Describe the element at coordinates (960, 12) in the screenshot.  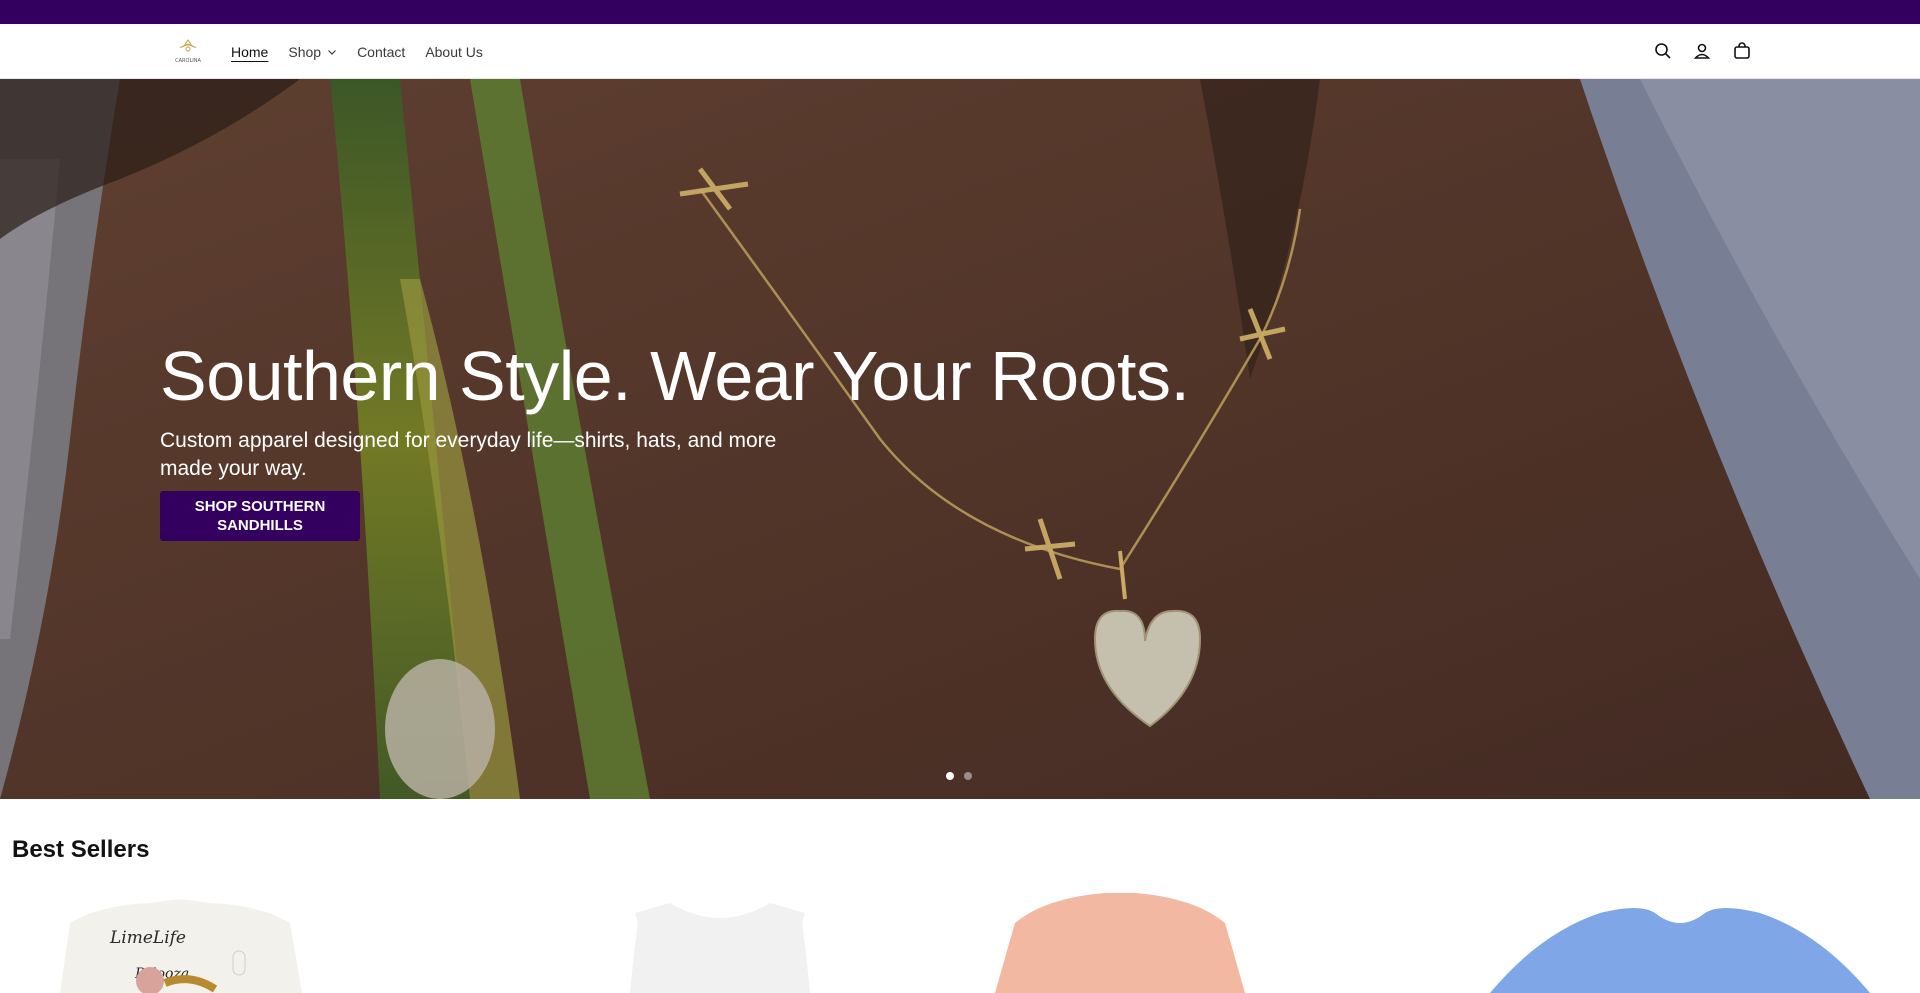
I see `announcement-bar` at that location.